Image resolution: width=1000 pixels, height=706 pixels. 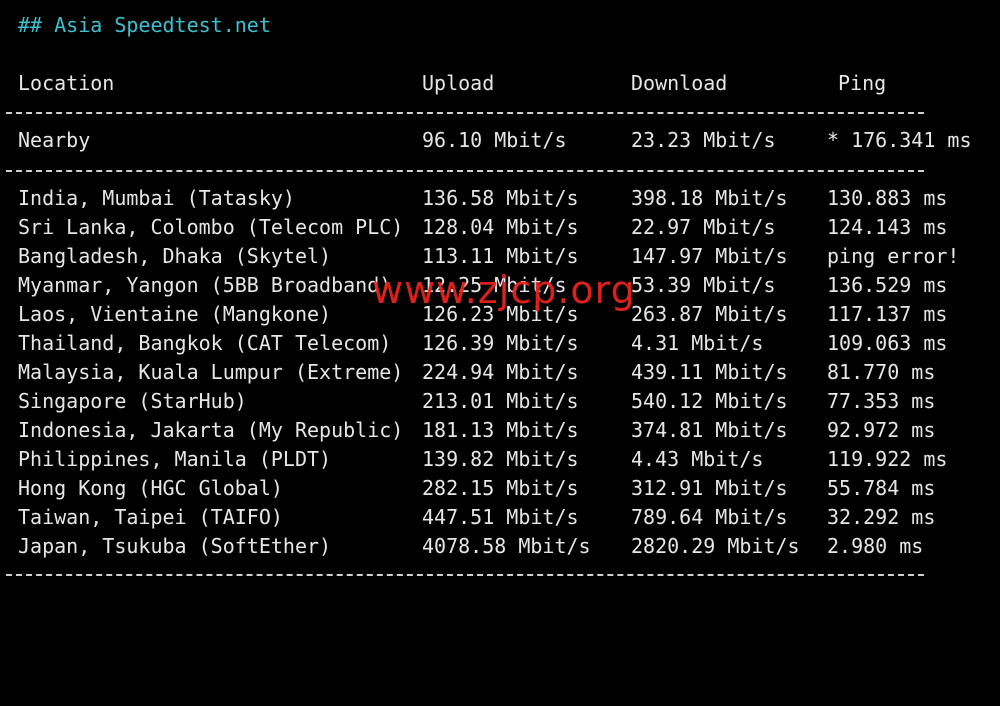 I want to click on row-ping: 109.063 ms, so click(x=887, y=343).